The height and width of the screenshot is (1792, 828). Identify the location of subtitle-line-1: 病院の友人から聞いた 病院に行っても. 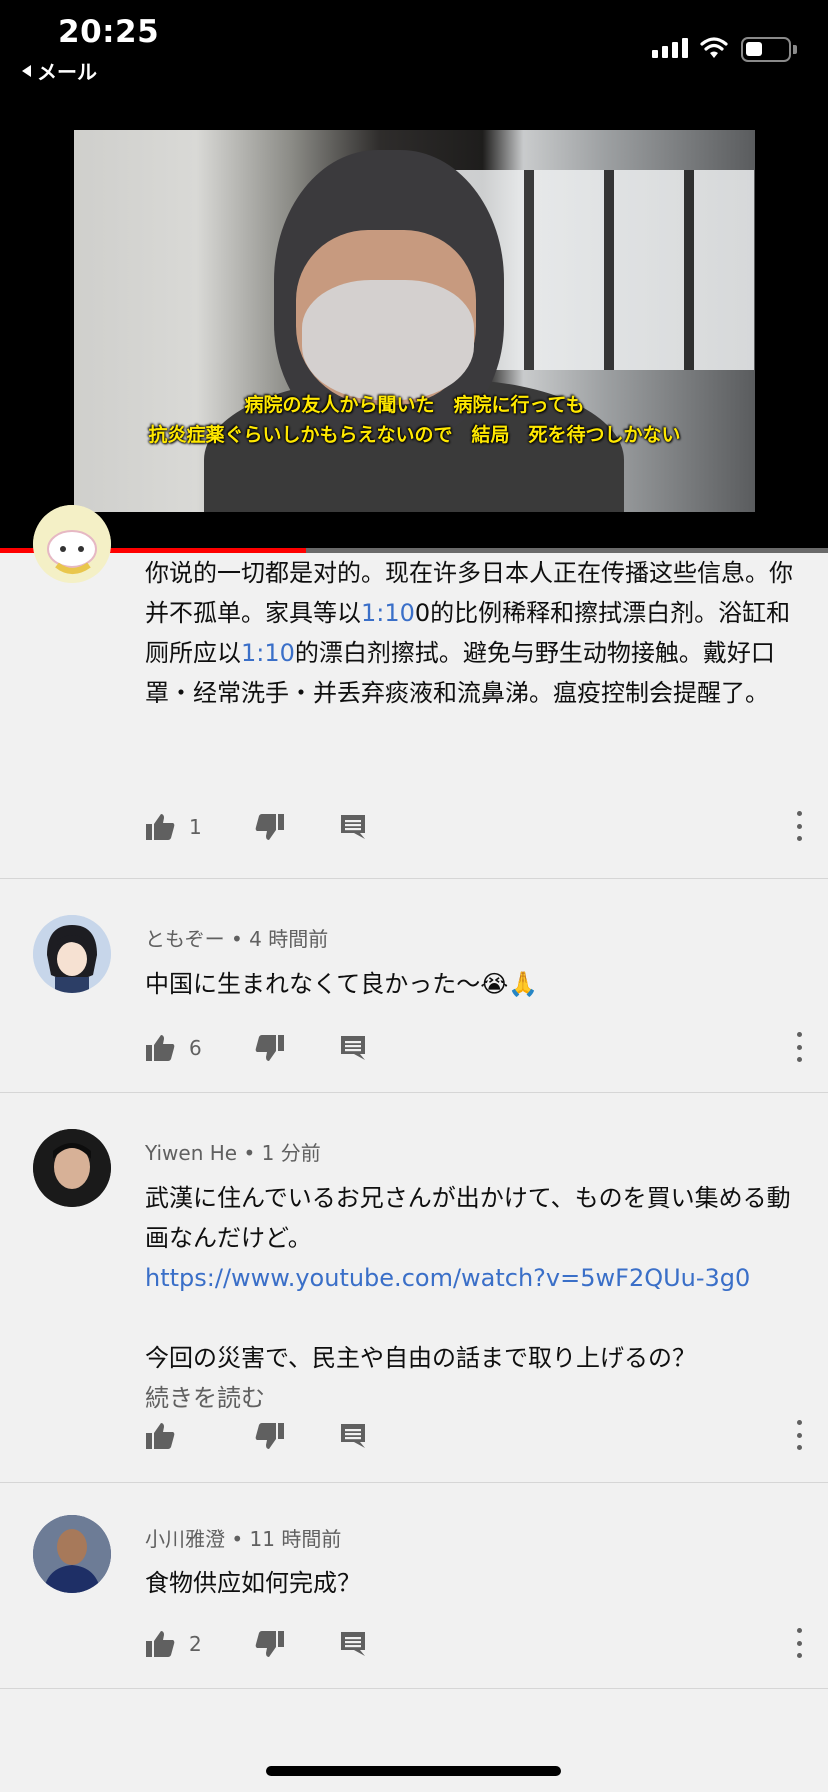
(414, 405).